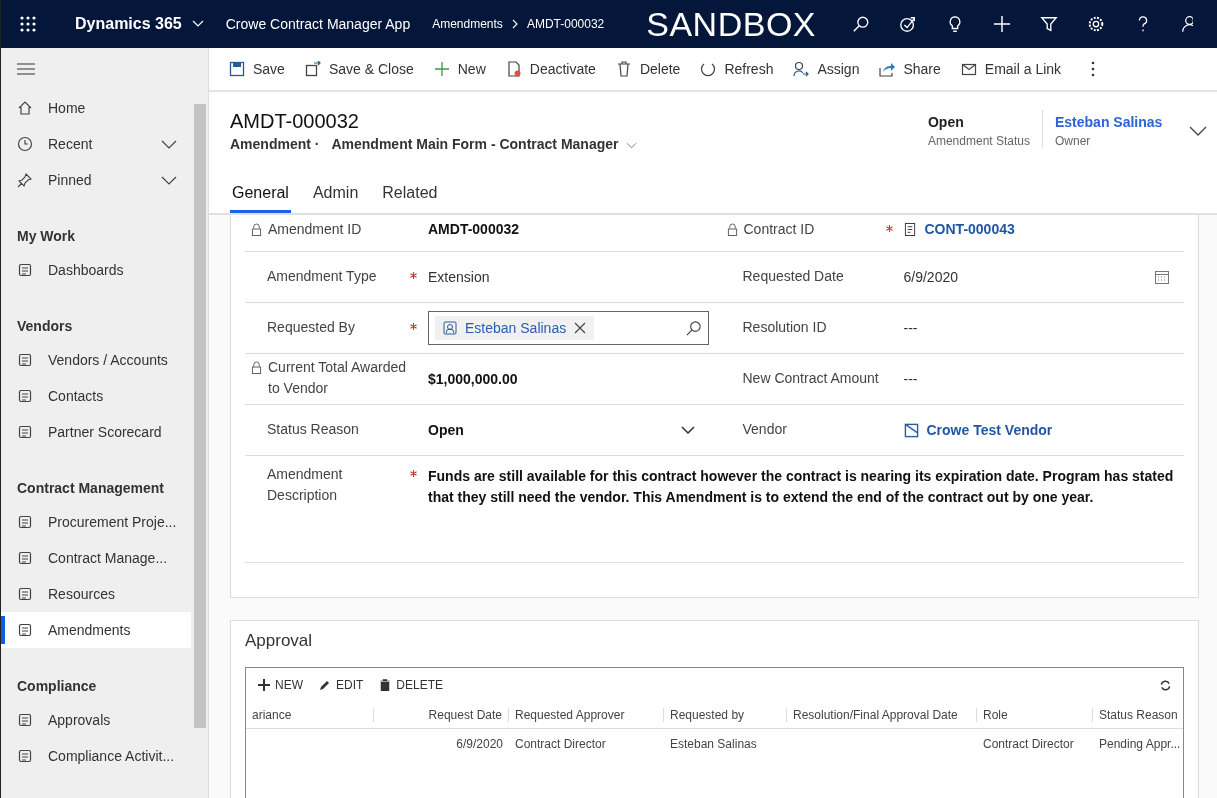 The width and height of the screenshot is (1217, 798). What do you see at coordinates (318, 24) in the screenshot?
I see `app-title: Crowe Contract Manager App` at bounding box center [318, 24].